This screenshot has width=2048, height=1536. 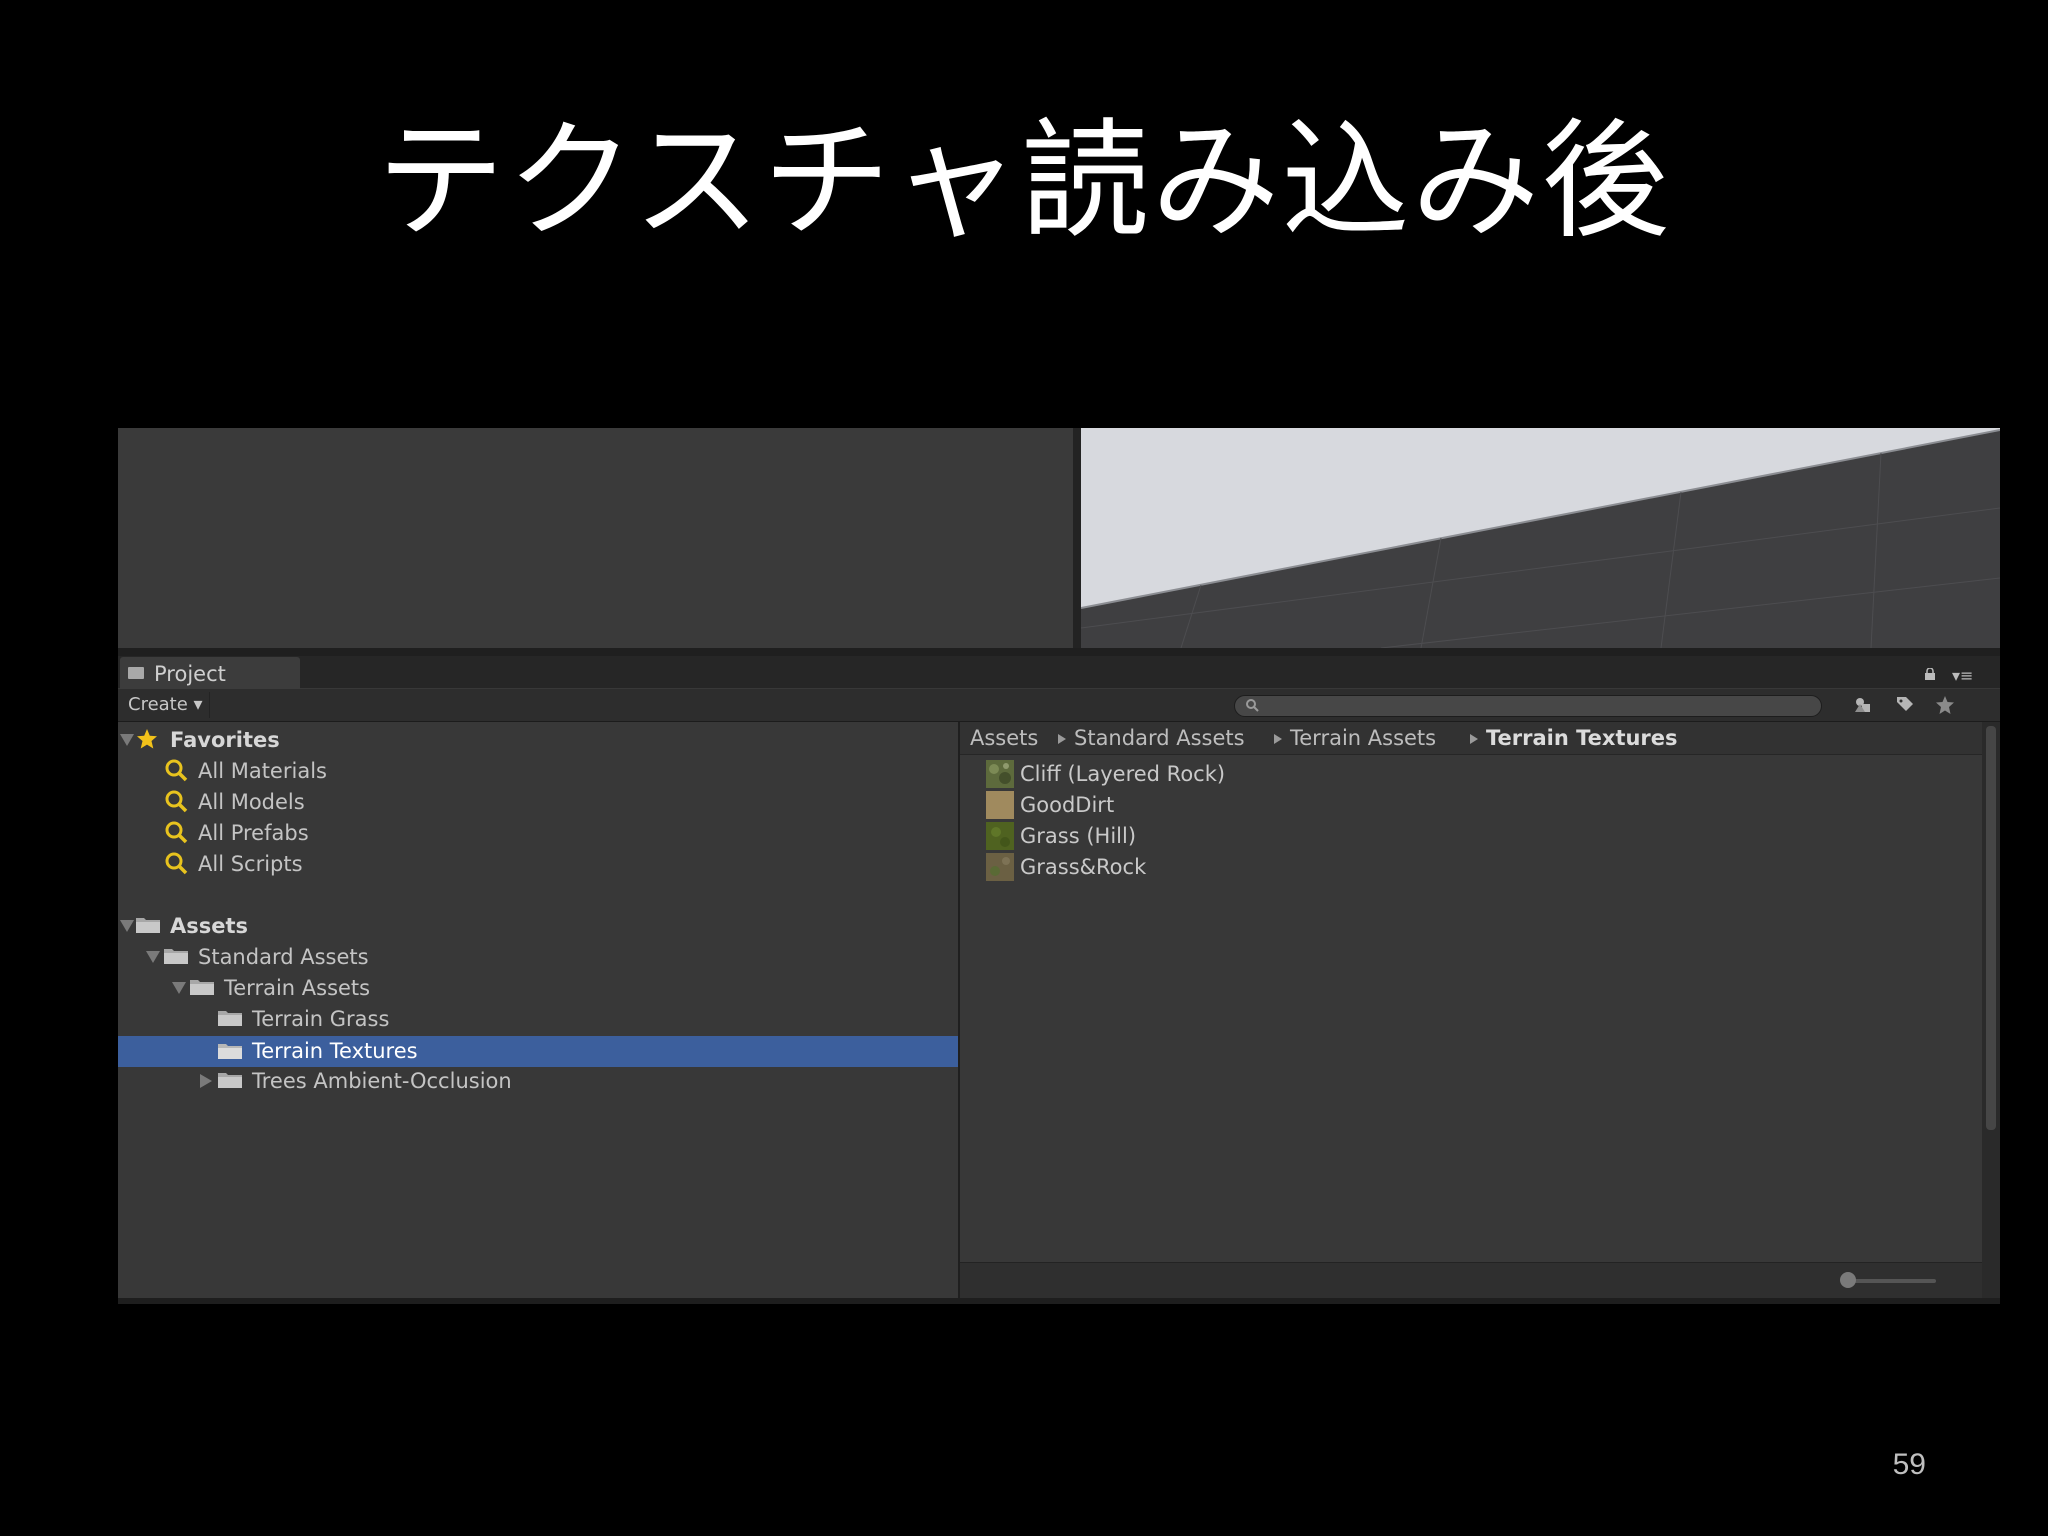 What do you see at coordinates (1083, 867) in the screenshot?
I see `asset-name: Grass&Rock` at bounding box center [1083, 867].